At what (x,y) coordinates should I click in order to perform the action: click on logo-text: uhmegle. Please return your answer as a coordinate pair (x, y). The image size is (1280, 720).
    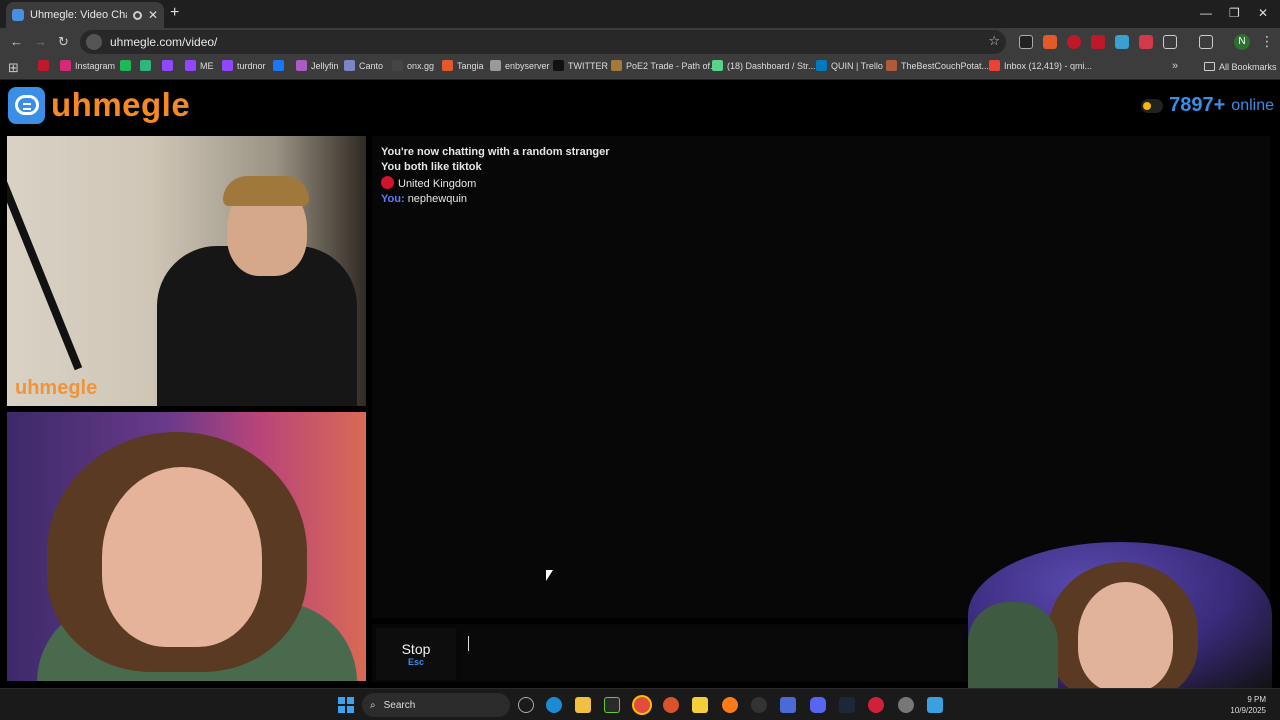
    Looking at the image, I should click on (121, 104).